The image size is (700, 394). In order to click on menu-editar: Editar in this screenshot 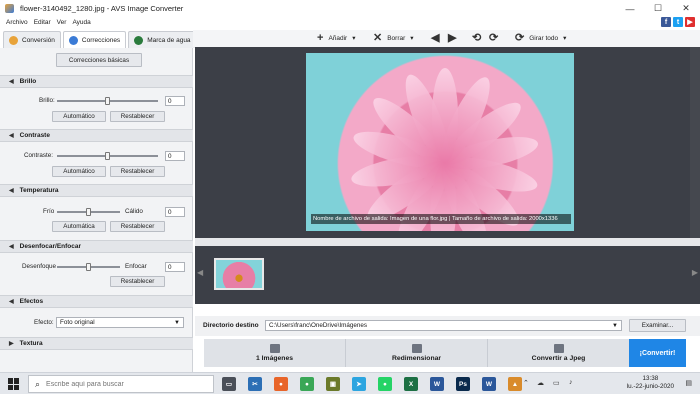, I will do `click(42, 22)`.